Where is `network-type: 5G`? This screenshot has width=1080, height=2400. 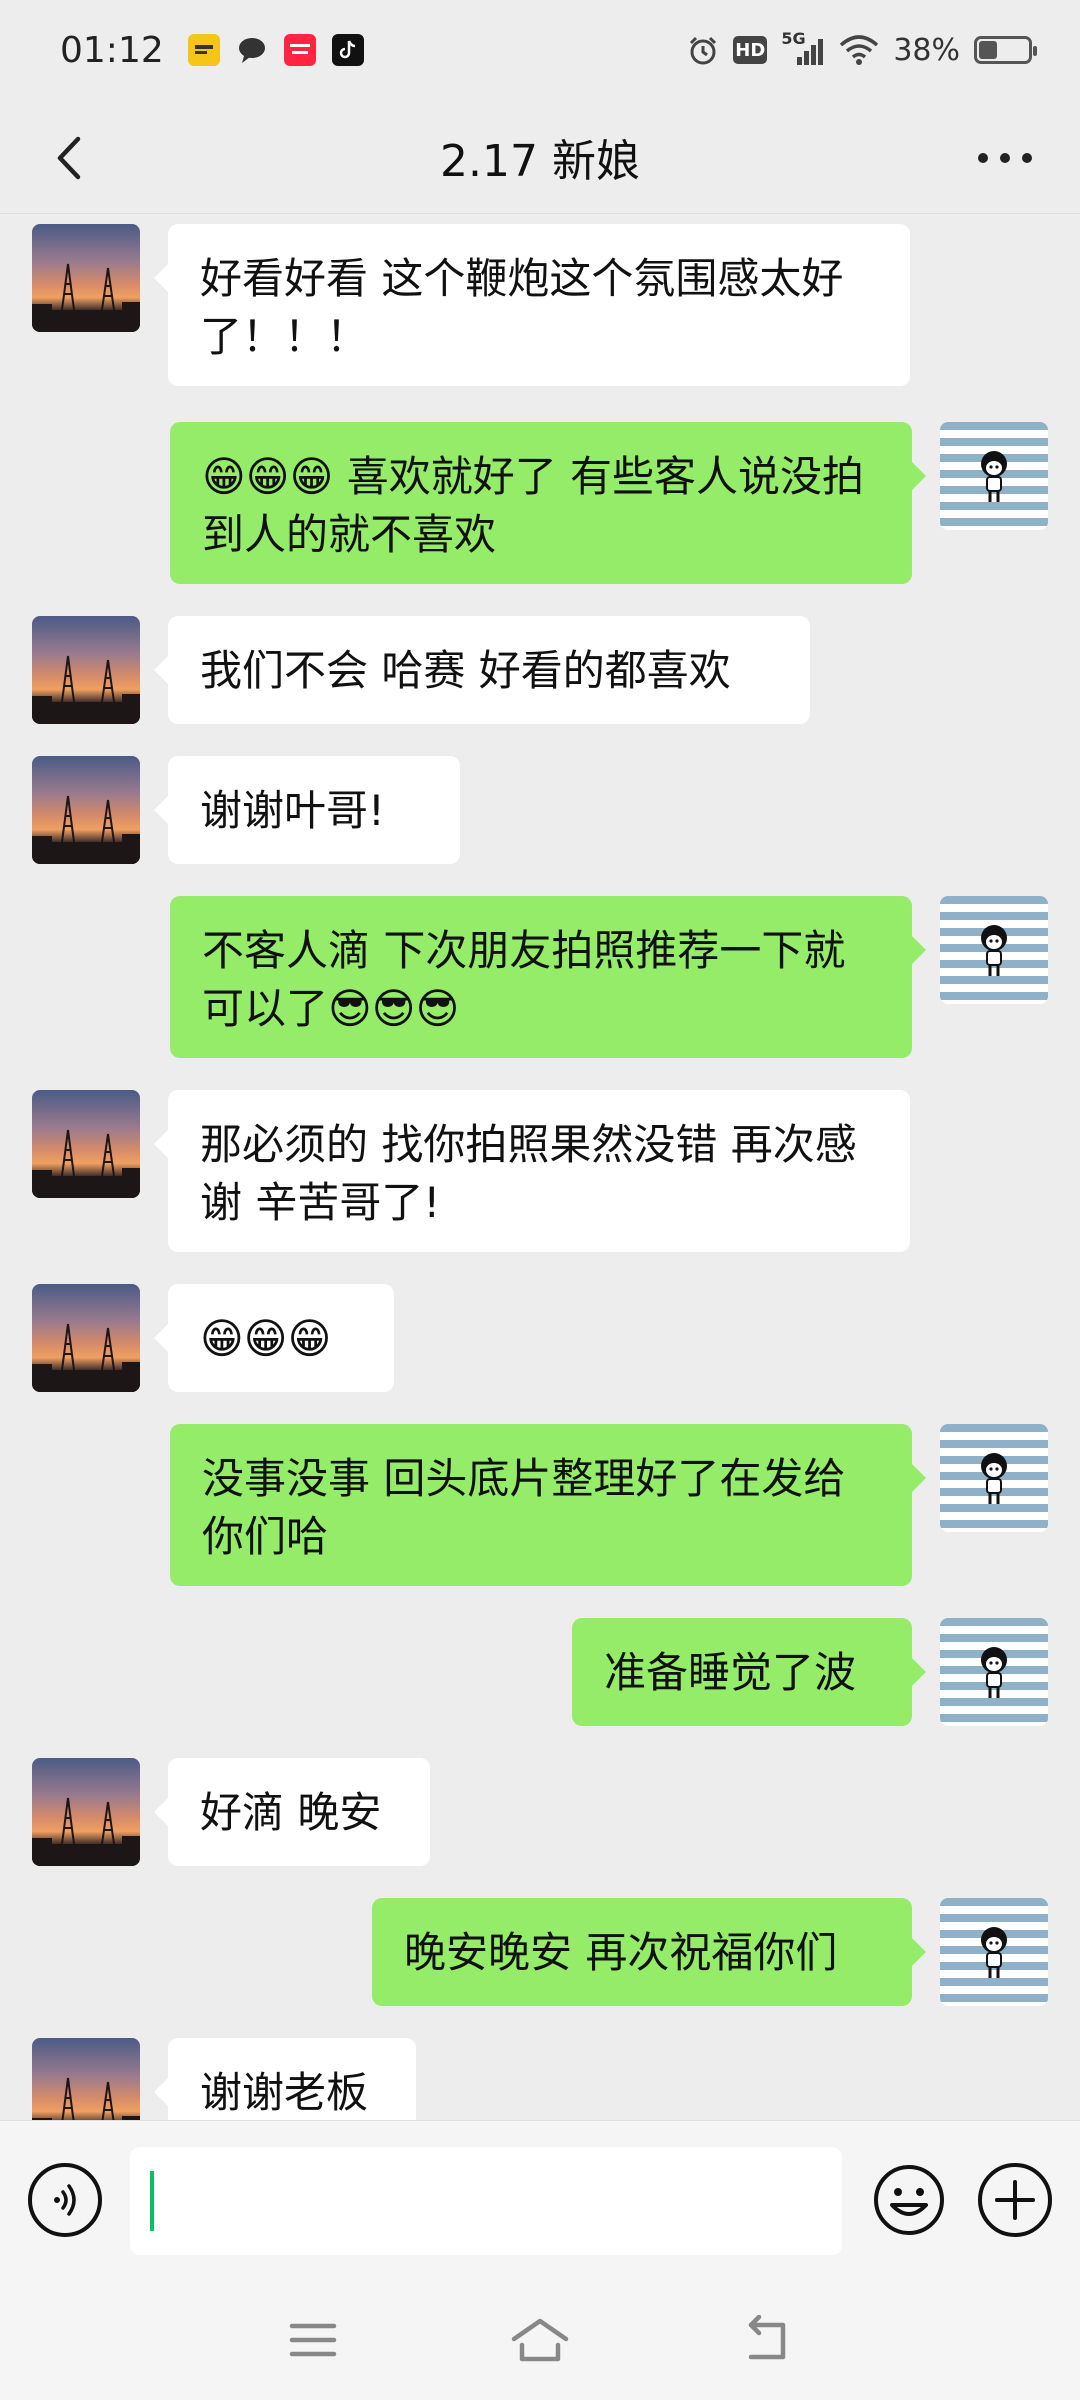
network-type: 5G is located at coordinates (793, 38).